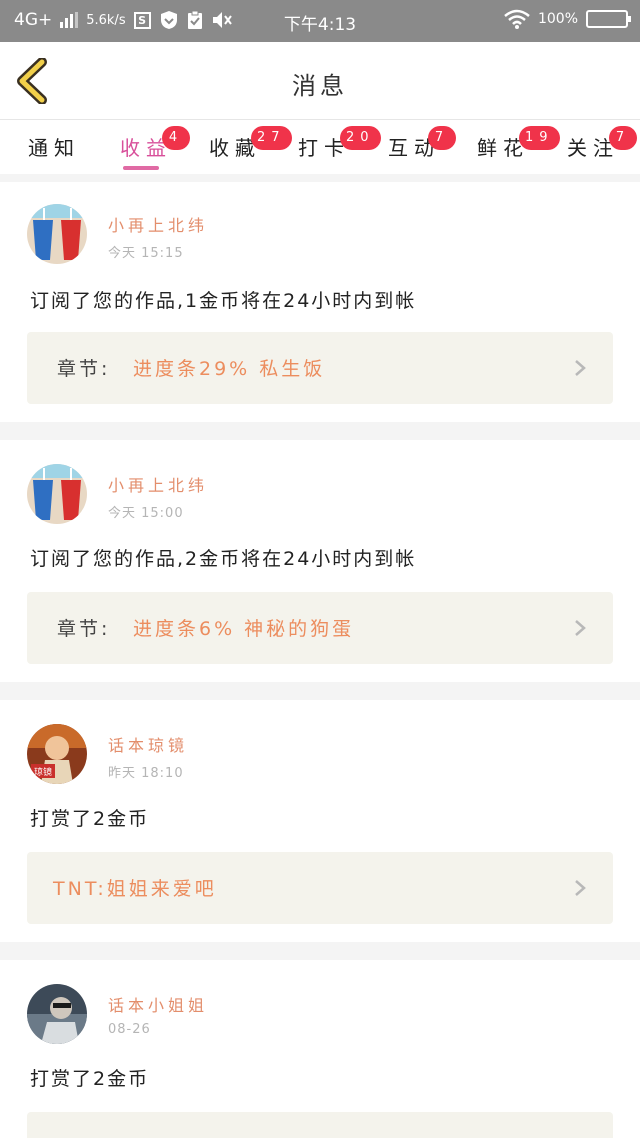 This screenshot has height=1138, width=640. Describe the element at coordinates (320, 1125) in the screenshot. I see `work-link` at that location.